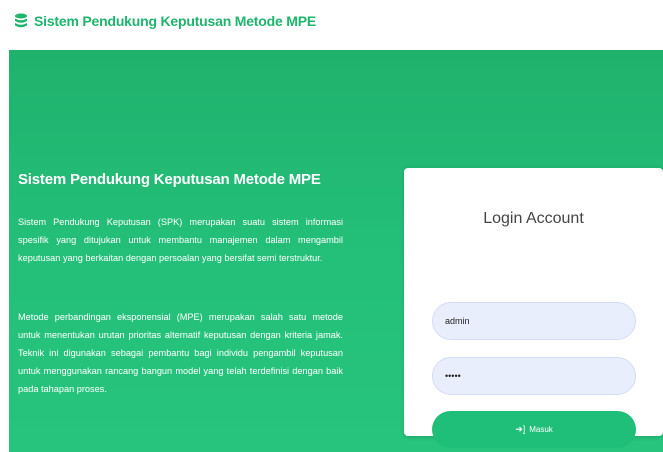 Image resolution: width=663 pixels, height=452 pixels. Describe the element at coordinates (169, 179) in the screenshot. I see `hero-title: Sistem Pendukung Keputusan Metode MPE` at that location.